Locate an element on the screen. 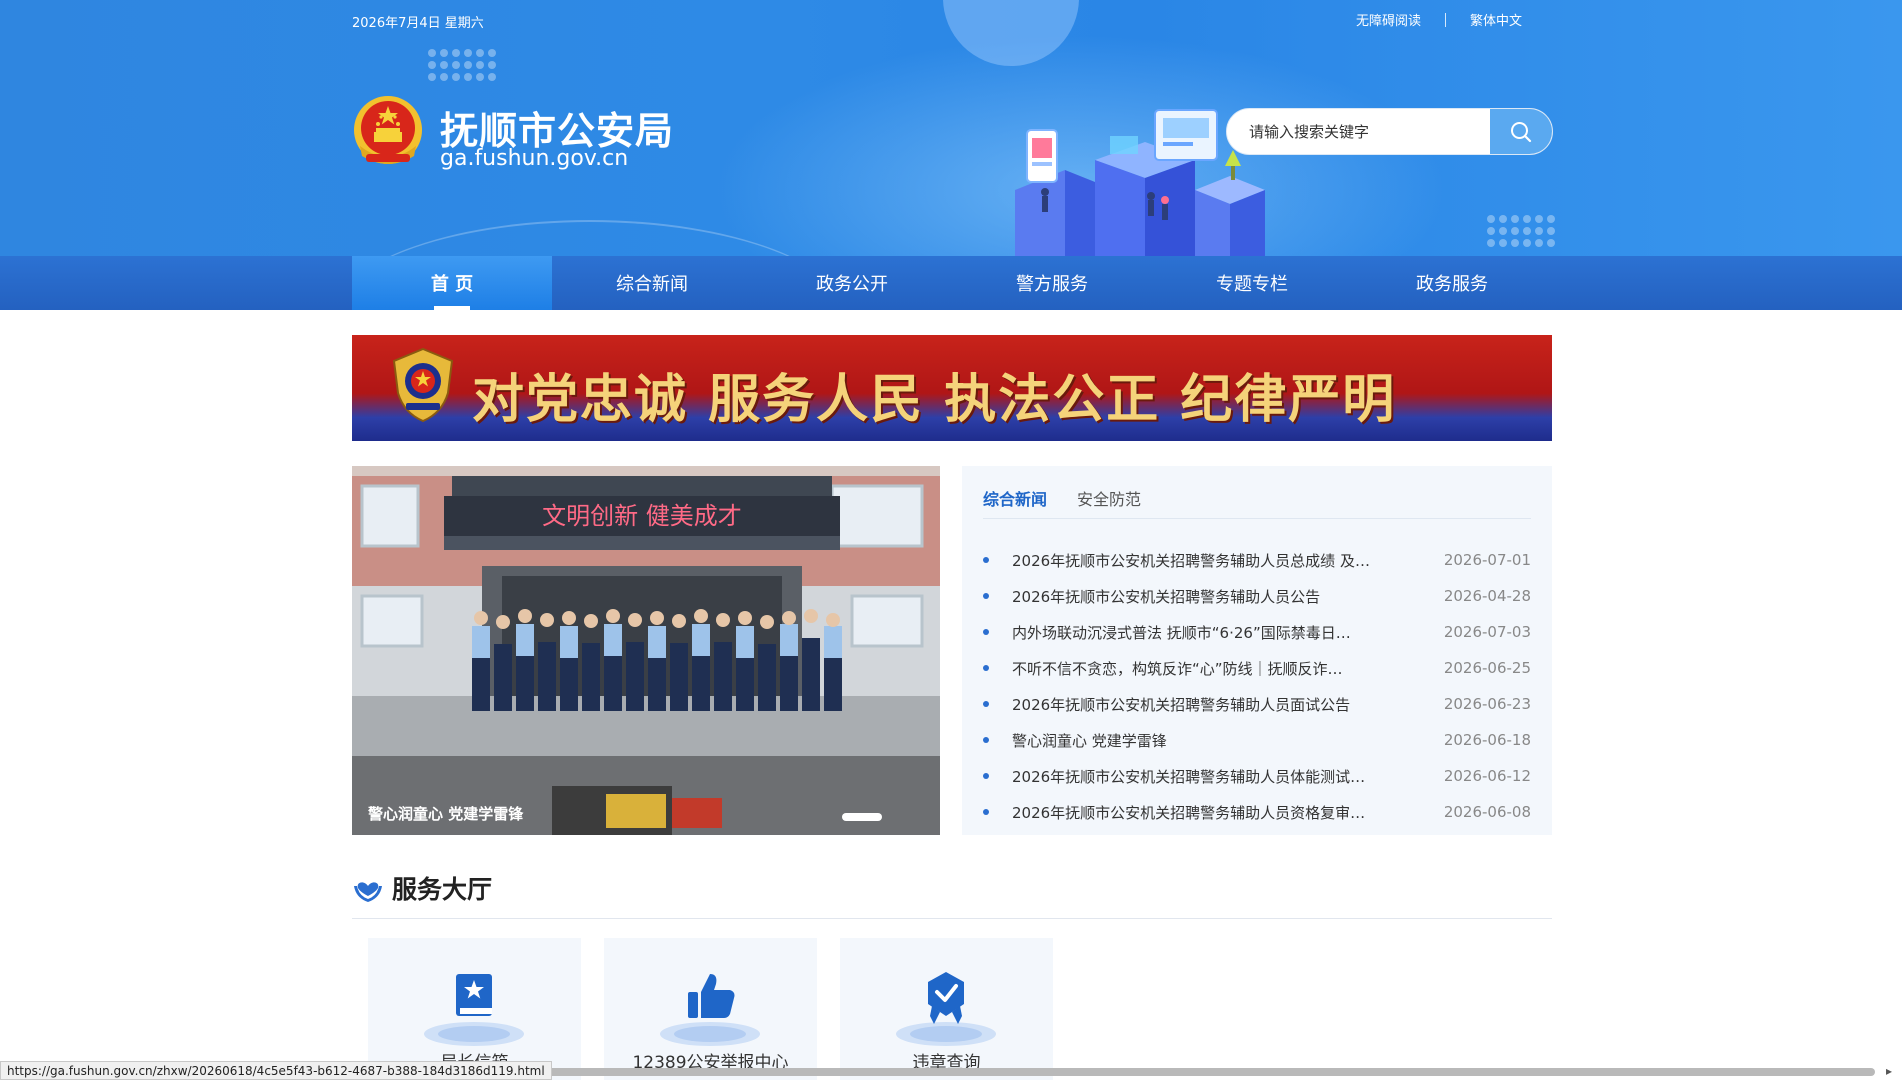 This screenshot has height=1080, width=1902. news-date: 2026-07-03 is located at coordinates (1487, 632).